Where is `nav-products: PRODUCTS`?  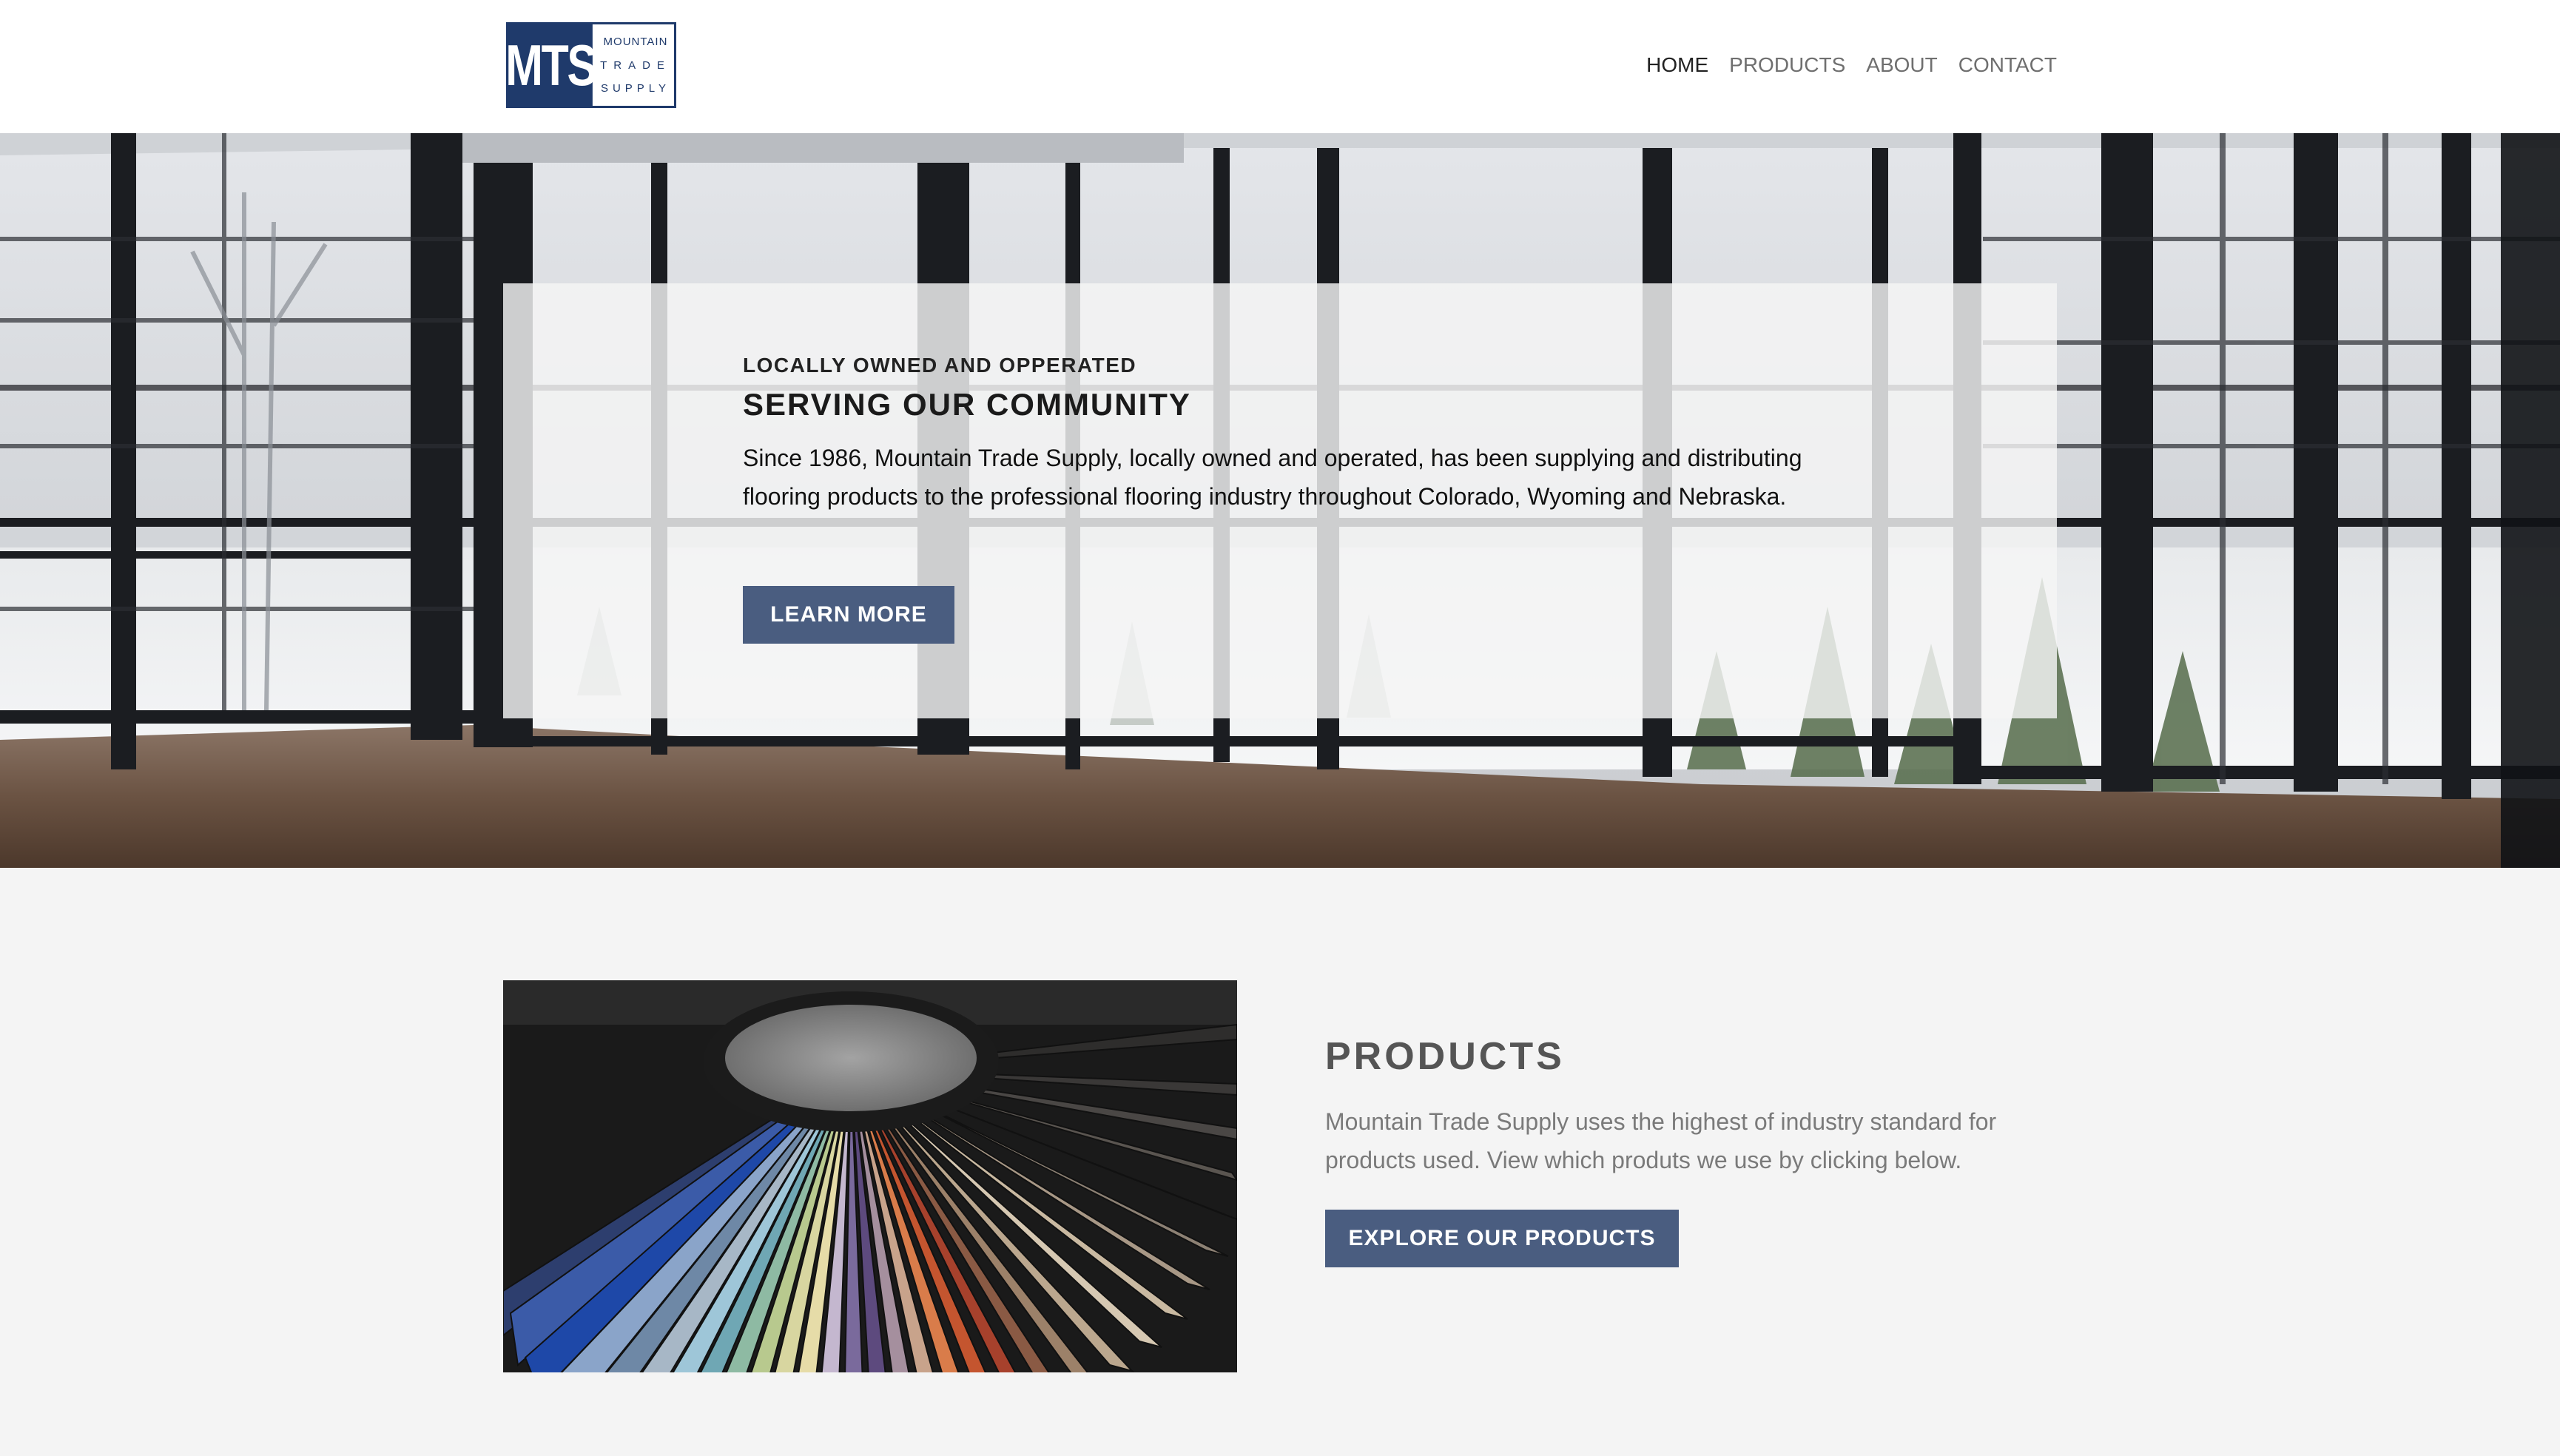
nav-products: PRODUCTS is located at coordinates (1787, 65).